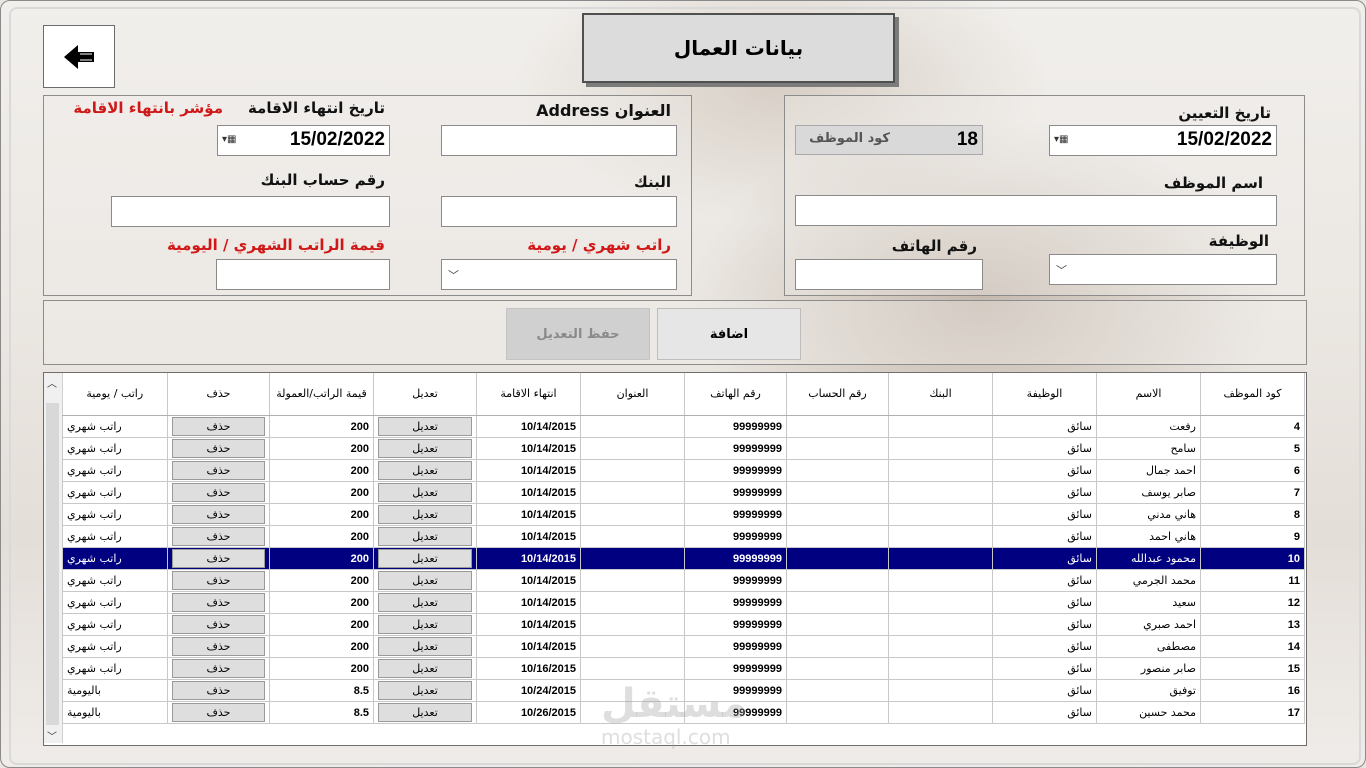 The image size is (1366, 768). Describe the element at coordinates (1252, 580) in the screenshot. I see `employee-code-cell: 11` at that location.